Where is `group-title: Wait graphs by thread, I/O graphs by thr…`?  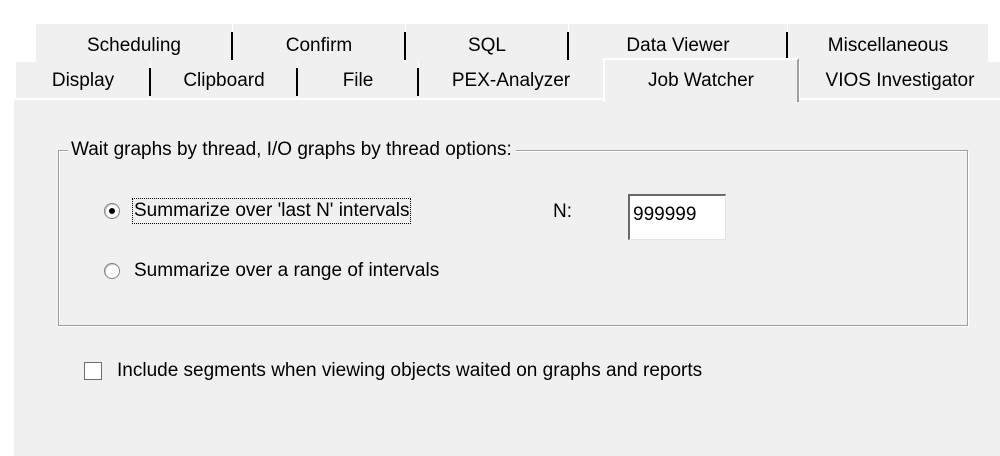
group-title: Wait graphs by thread, I/O graphs by thr… is located at coordinates (292, 150).